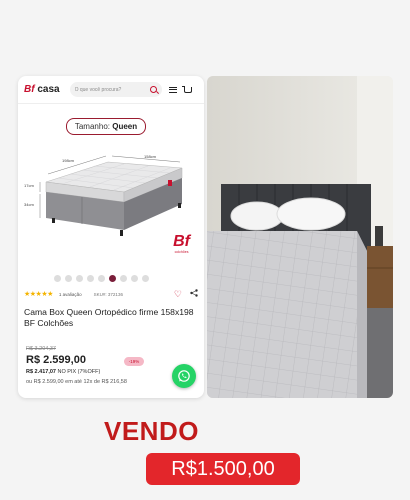  What do you see at coordinates (42, 89) in the screenshot?
I see `store-logo: Bf casa` at bounding box center [42, 89].